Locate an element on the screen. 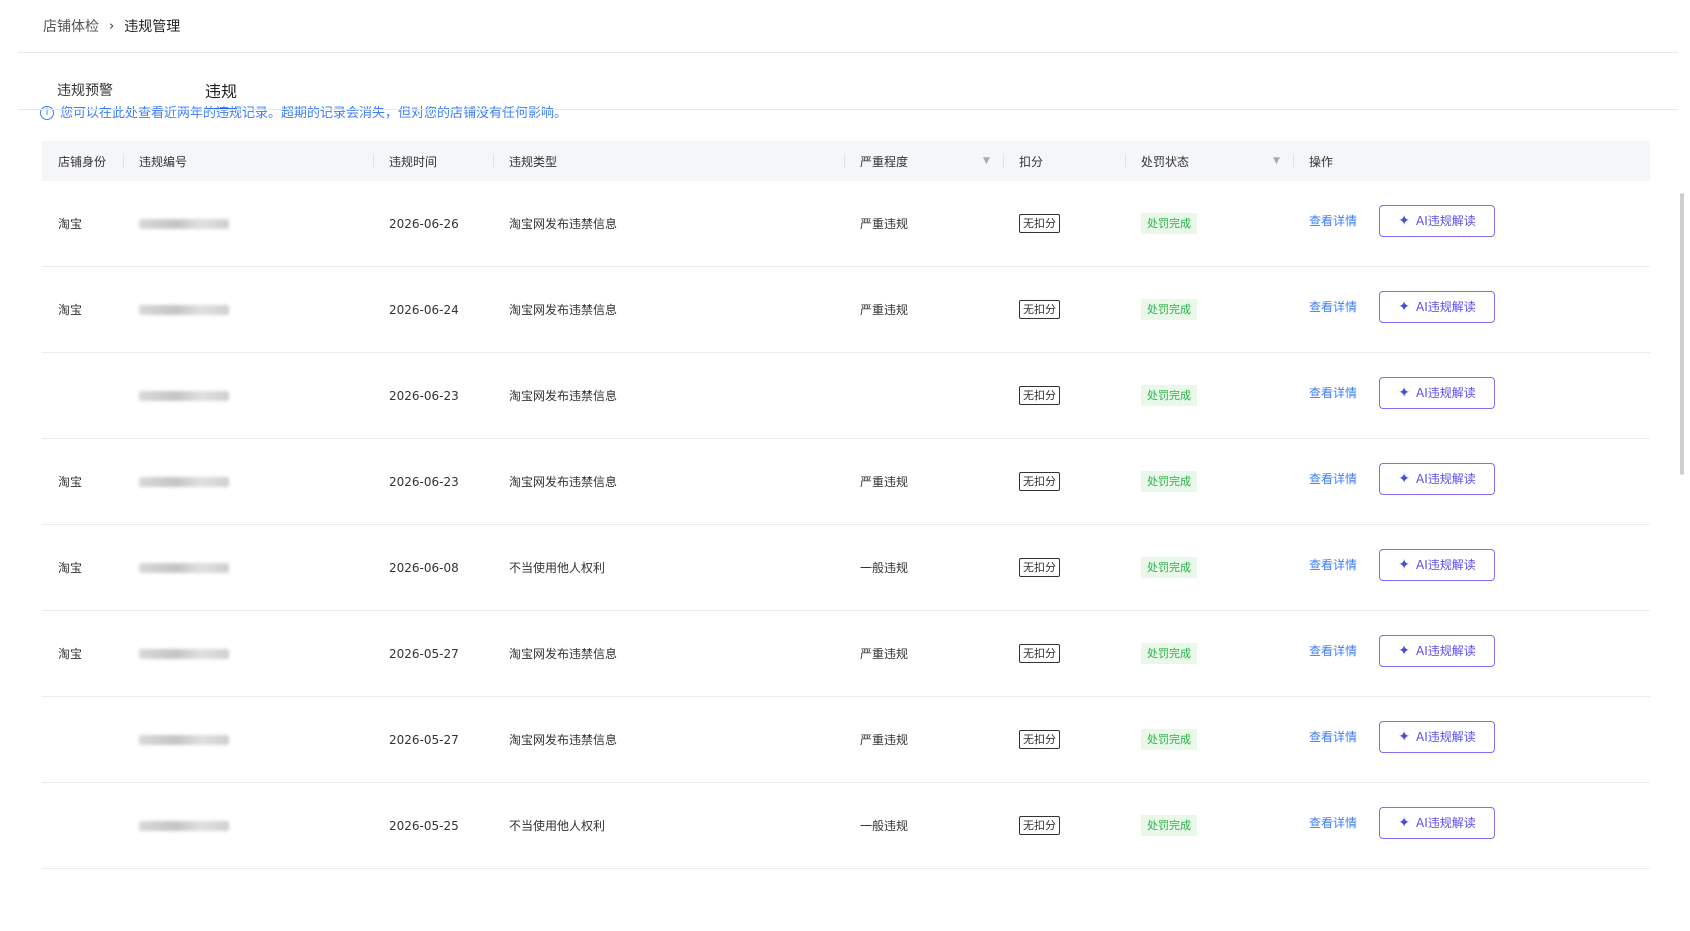  header-divider is located at coordinates (848, 52).